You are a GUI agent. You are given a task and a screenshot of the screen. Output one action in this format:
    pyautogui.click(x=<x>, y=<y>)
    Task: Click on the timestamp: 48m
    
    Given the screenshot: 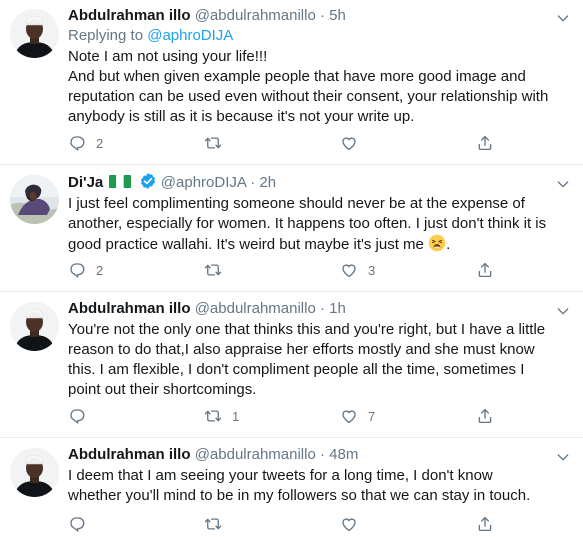 What is the action you would take?
    pyautogui.click(x=343, y=454)
    